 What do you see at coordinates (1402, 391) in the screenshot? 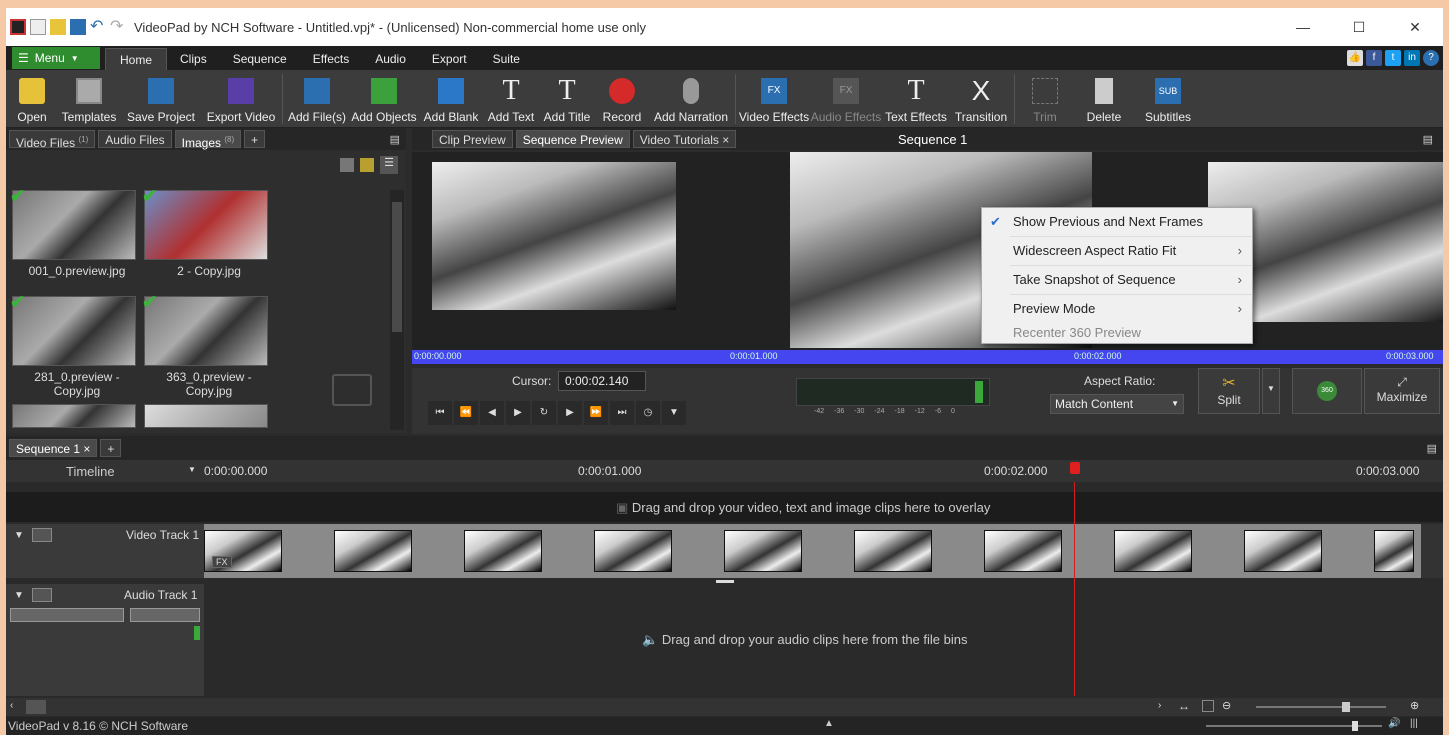
I see `maximize-preview-button: ⤢ Maximize` at bounding box center [1402, 391].